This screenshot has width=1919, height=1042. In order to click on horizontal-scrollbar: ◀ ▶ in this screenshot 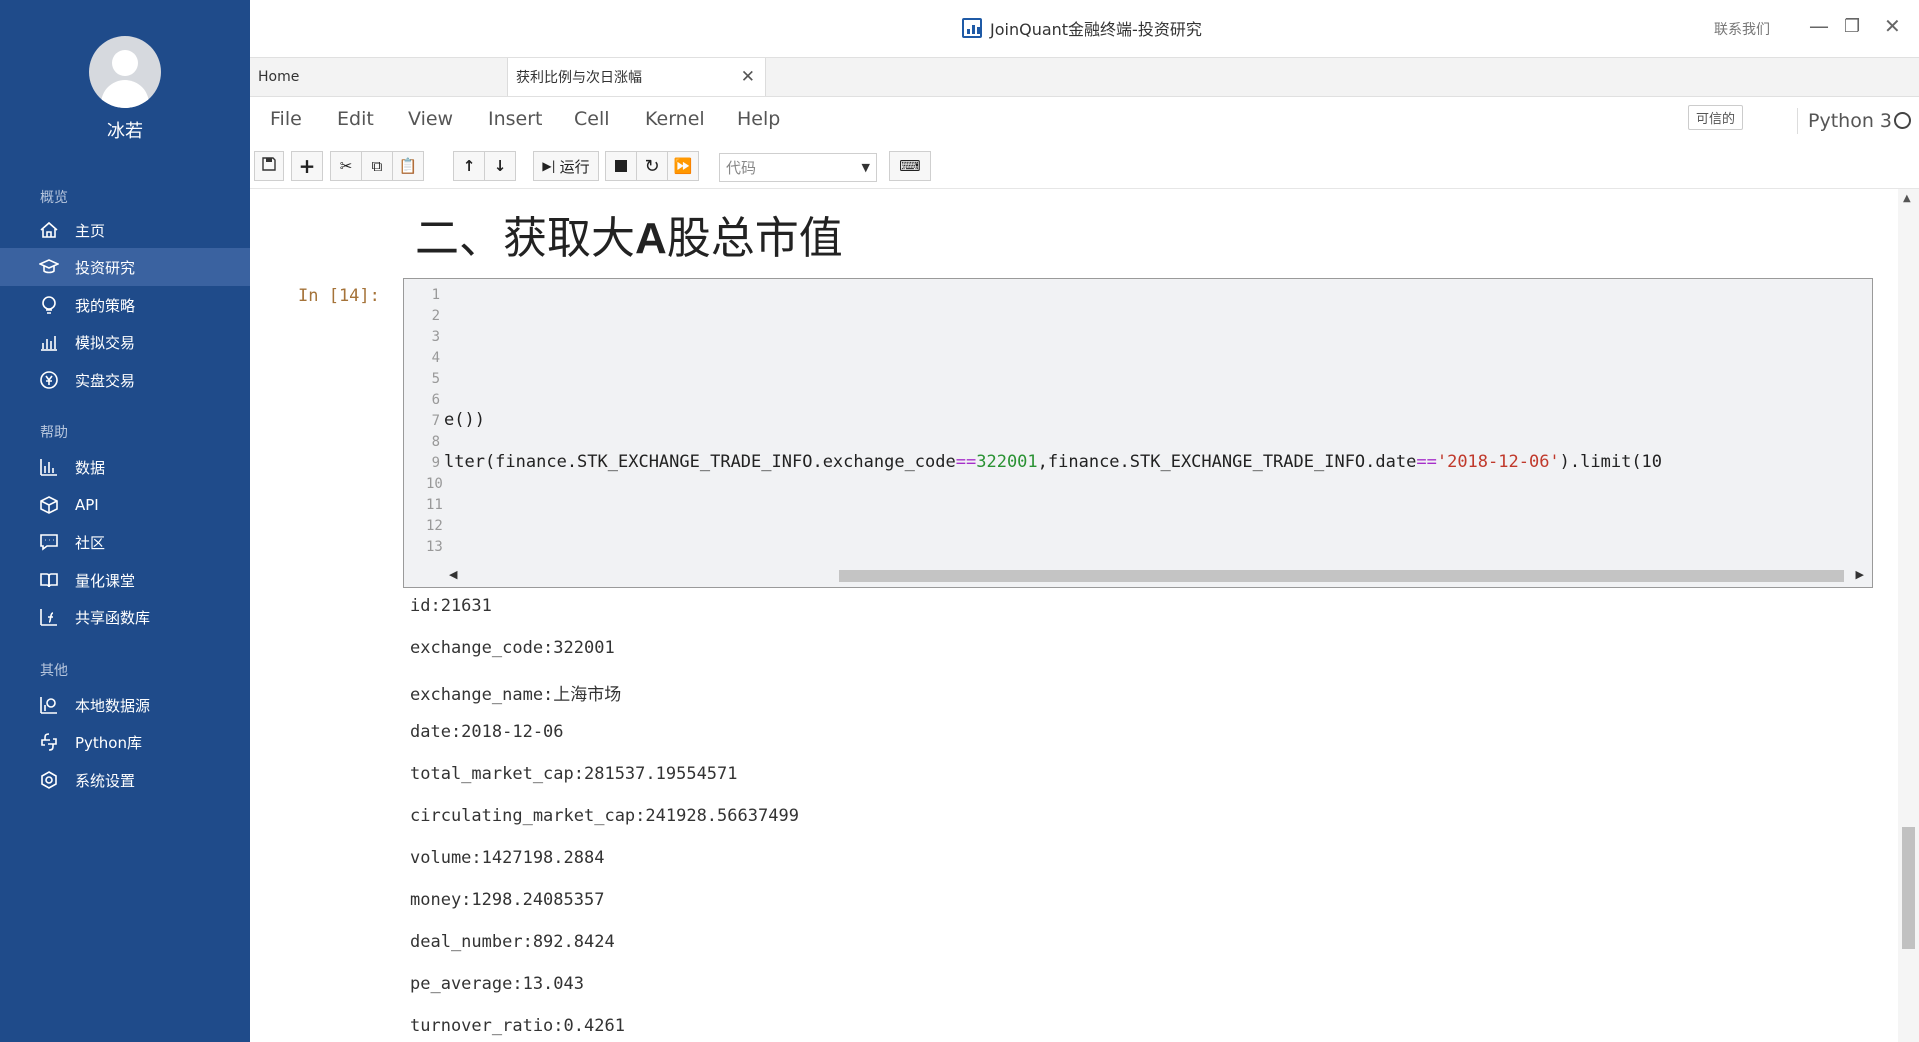, I will do `click(1138, 575)`.